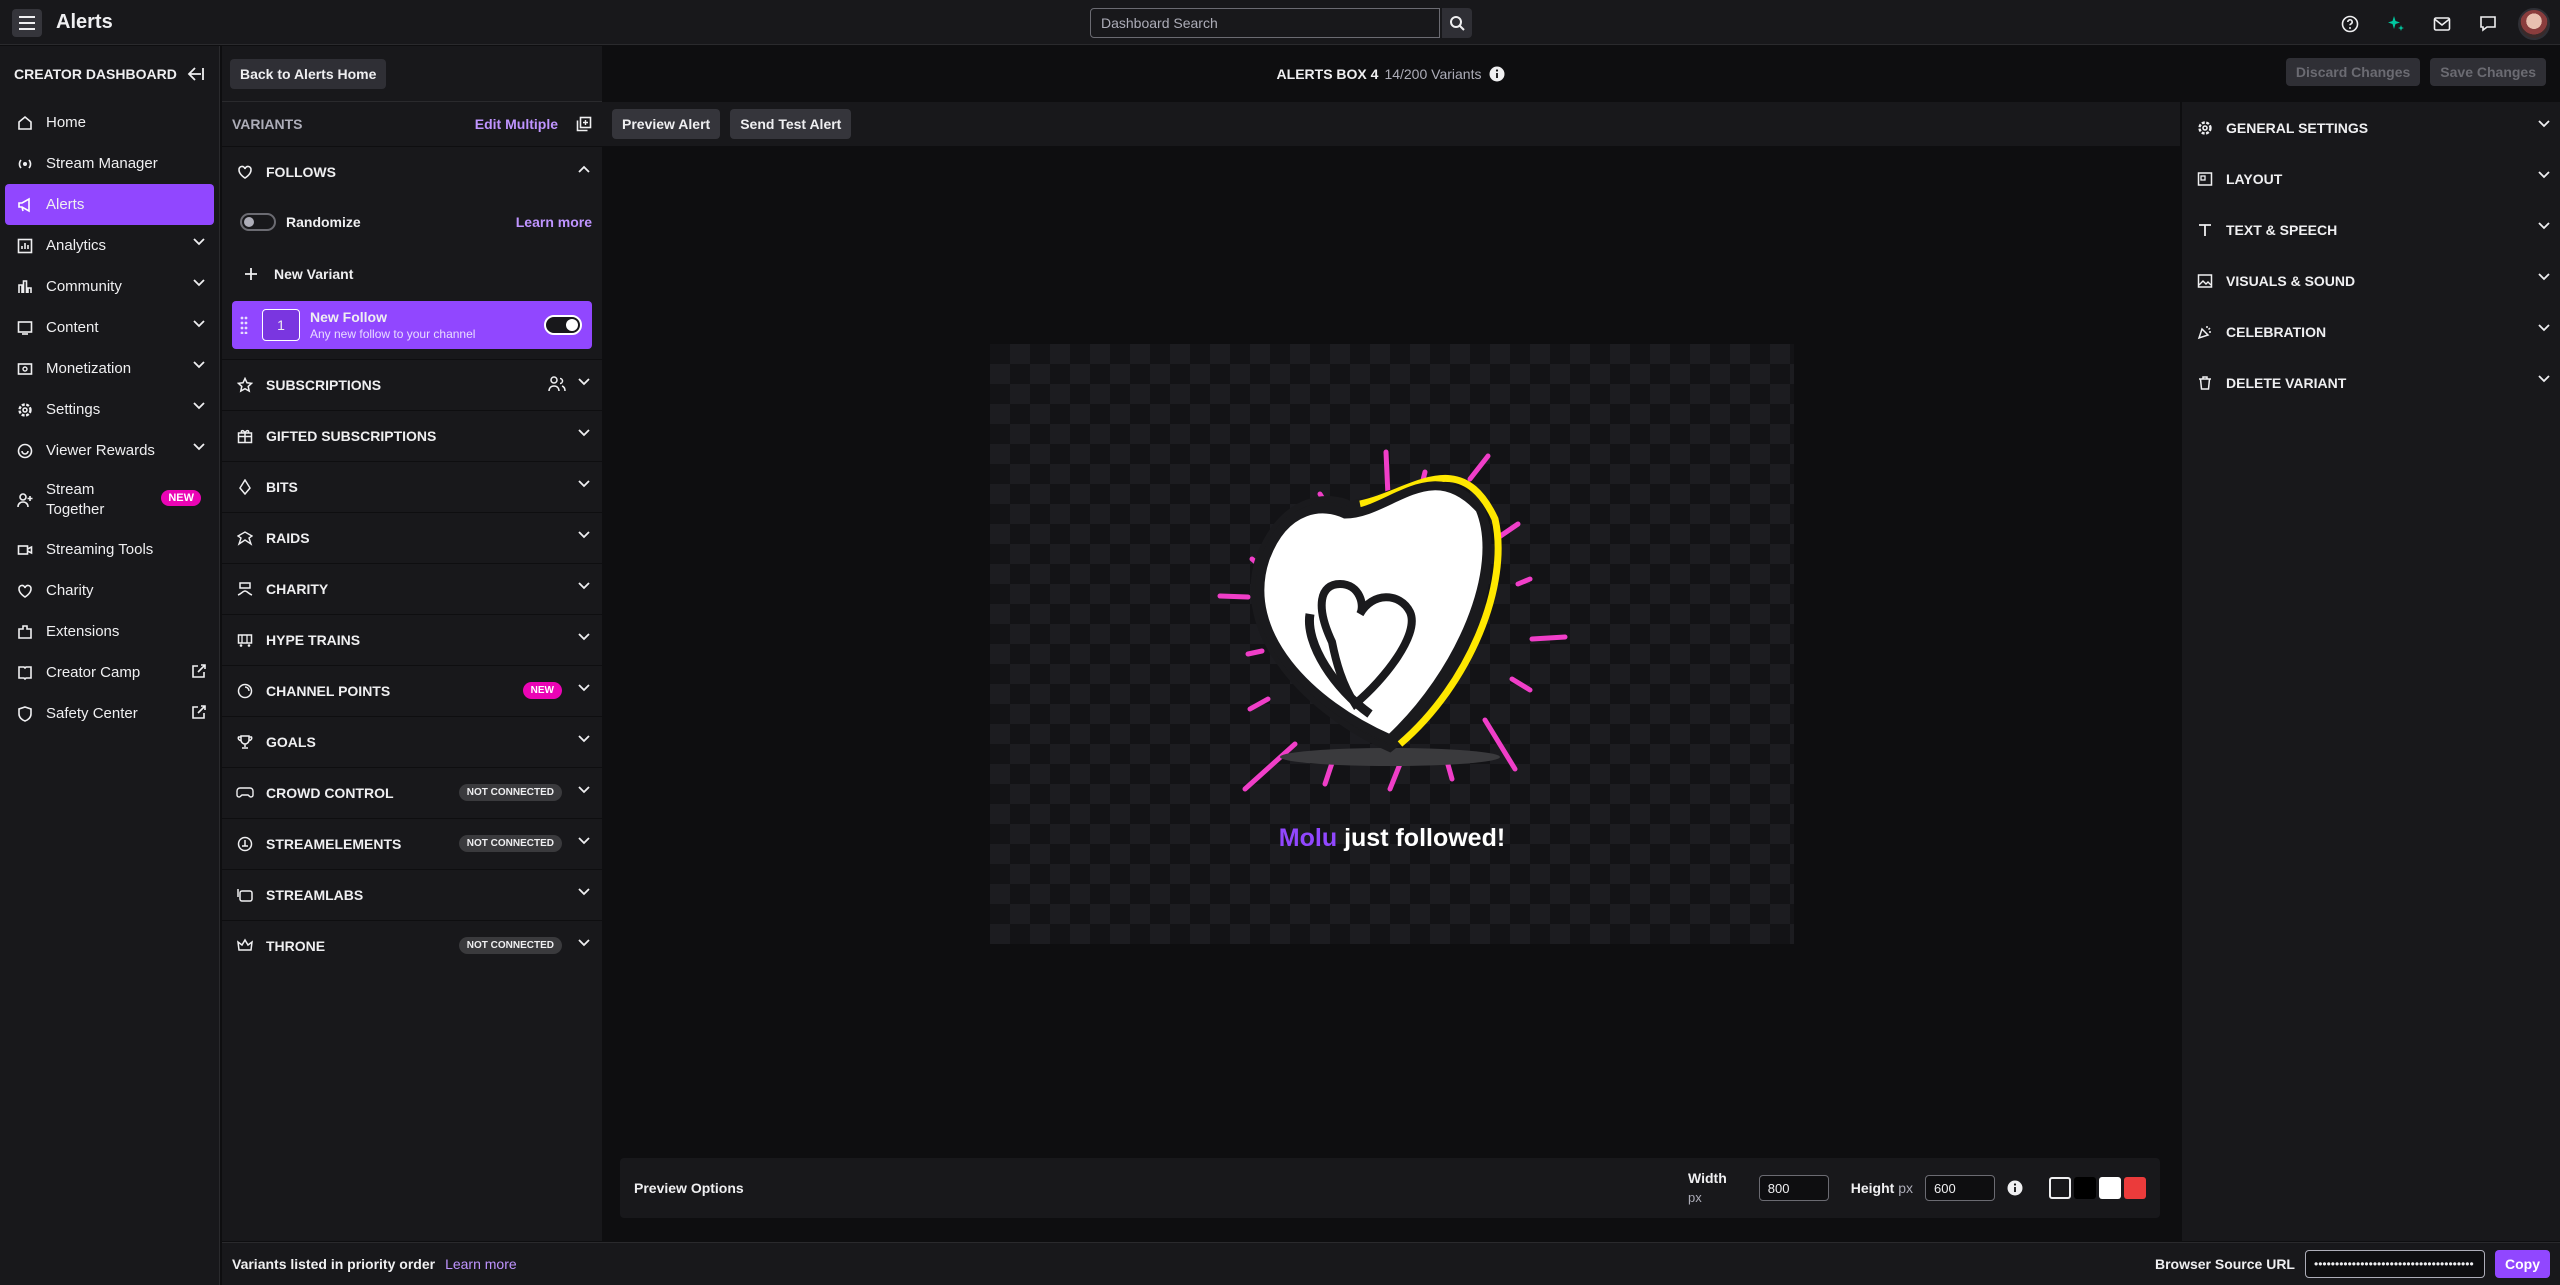 The image size is (2560, 1285). What do you see at coordinates (412, 741) in the screenshot?
I see `section-goals: GOALS` at bounding box center [412, 741].